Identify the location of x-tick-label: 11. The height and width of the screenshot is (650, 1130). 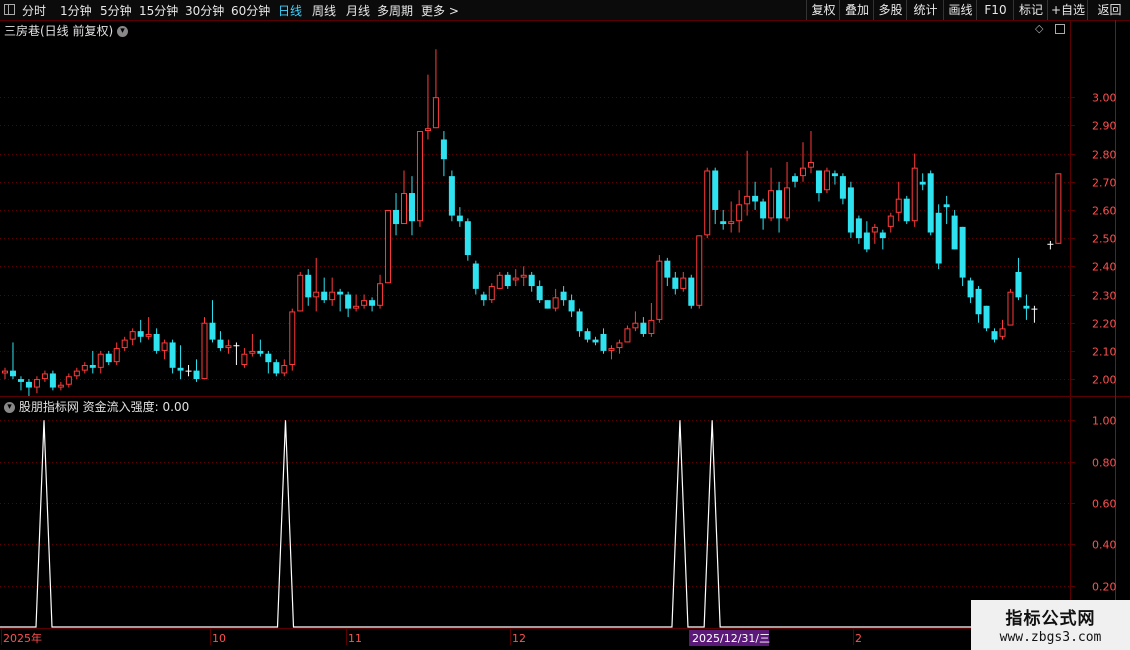
(355, 638).